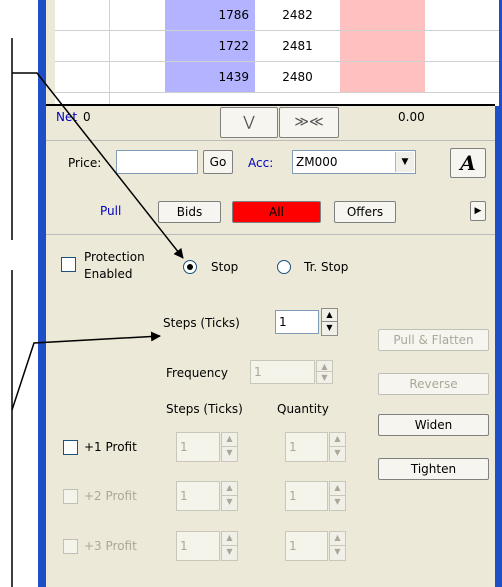 The height and width of the screenshot is (587, 502). What do you see at coordinates (86, 371) in the screenshot?
I see `annotation-arrow-steps` at bounding box center [86, 371].